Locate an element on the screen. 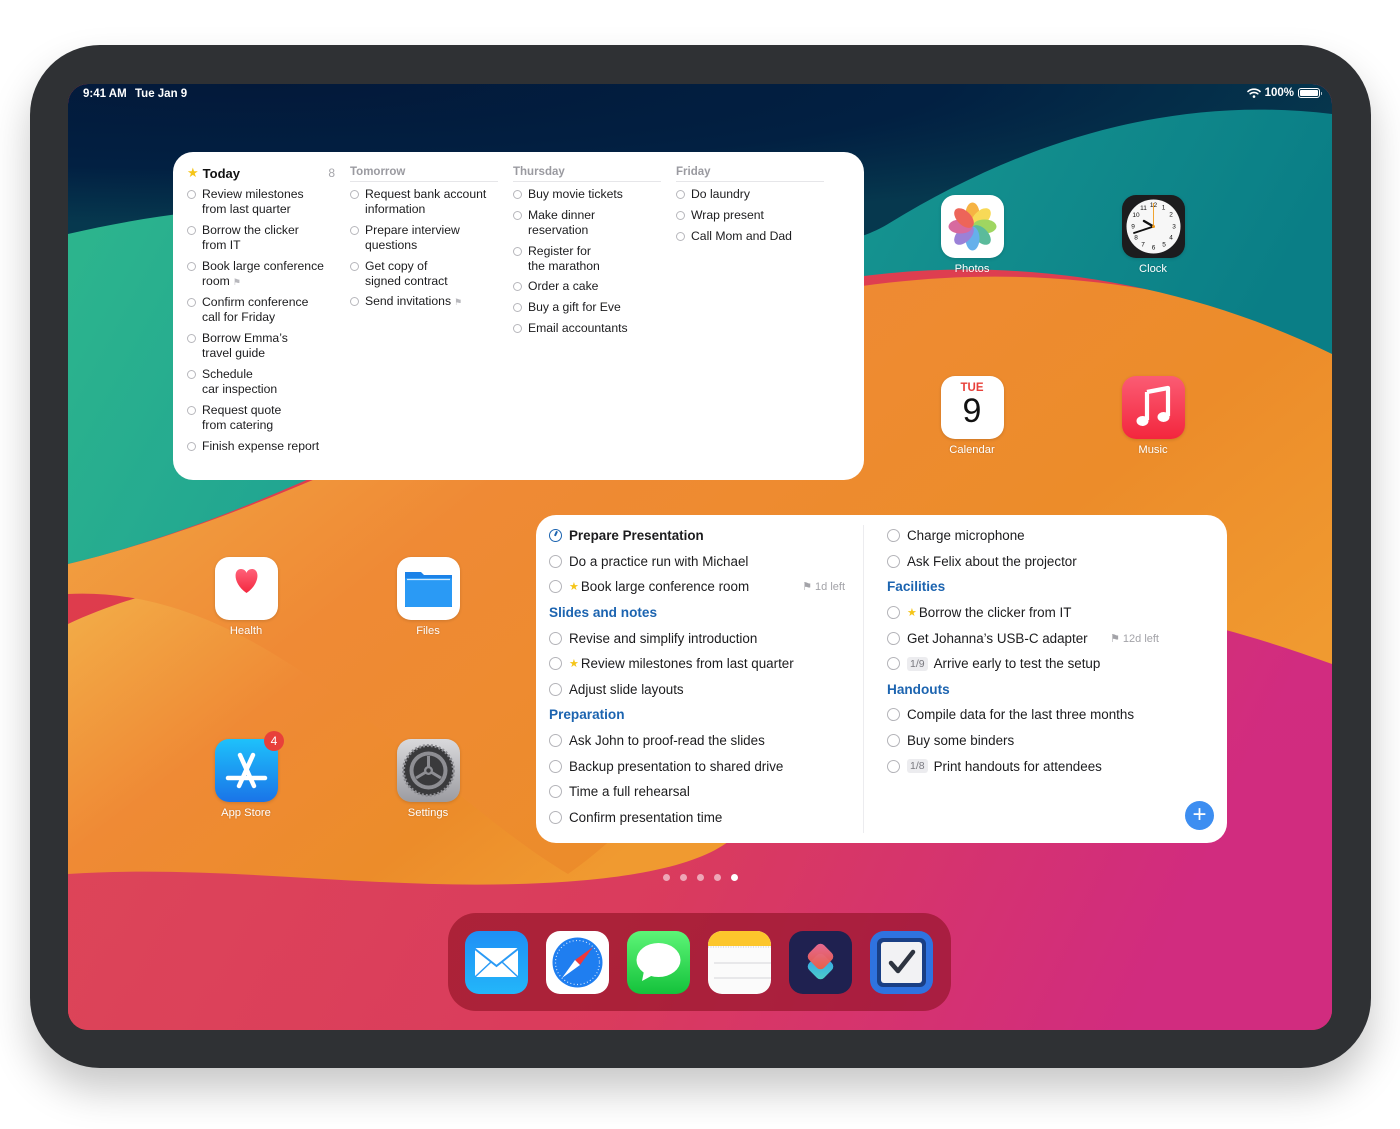 This screenshot has width=1400, height=1129. dock-notes is located at coordinates (739, 962).